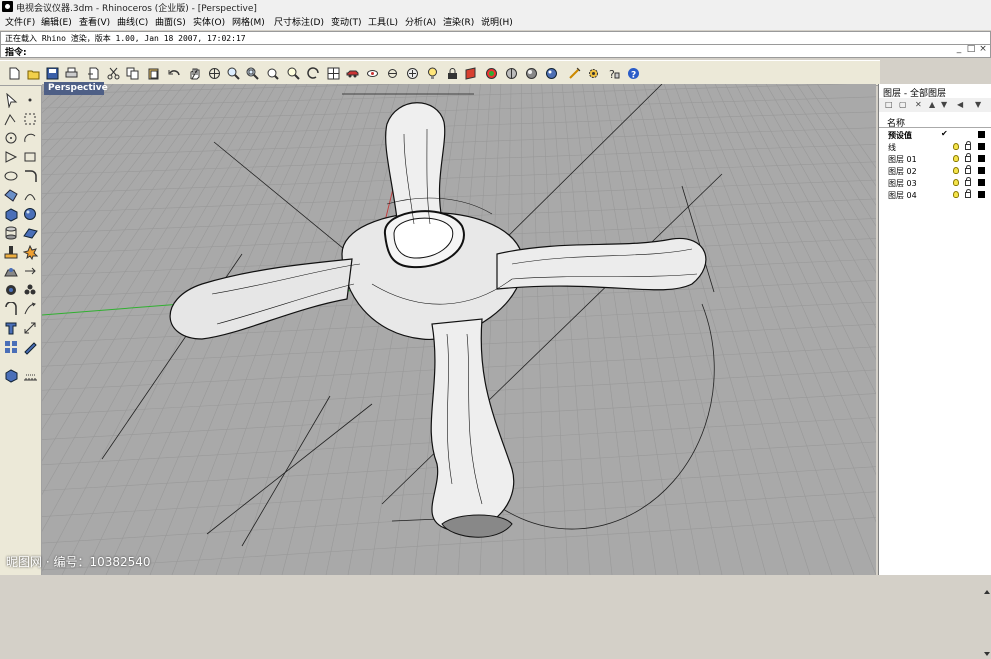  I want to click on import-icon, so click(93, 73).